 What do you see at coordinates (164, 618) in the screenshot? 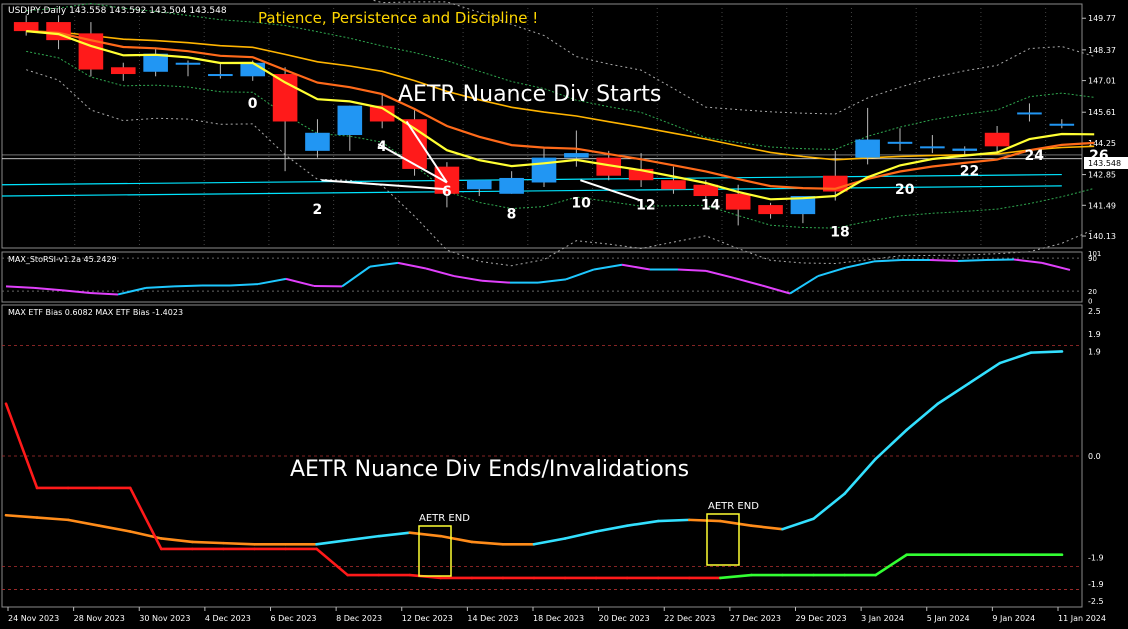
I see `x-tick-label: 30 Nov 2023` at bounding box center [164, 618].